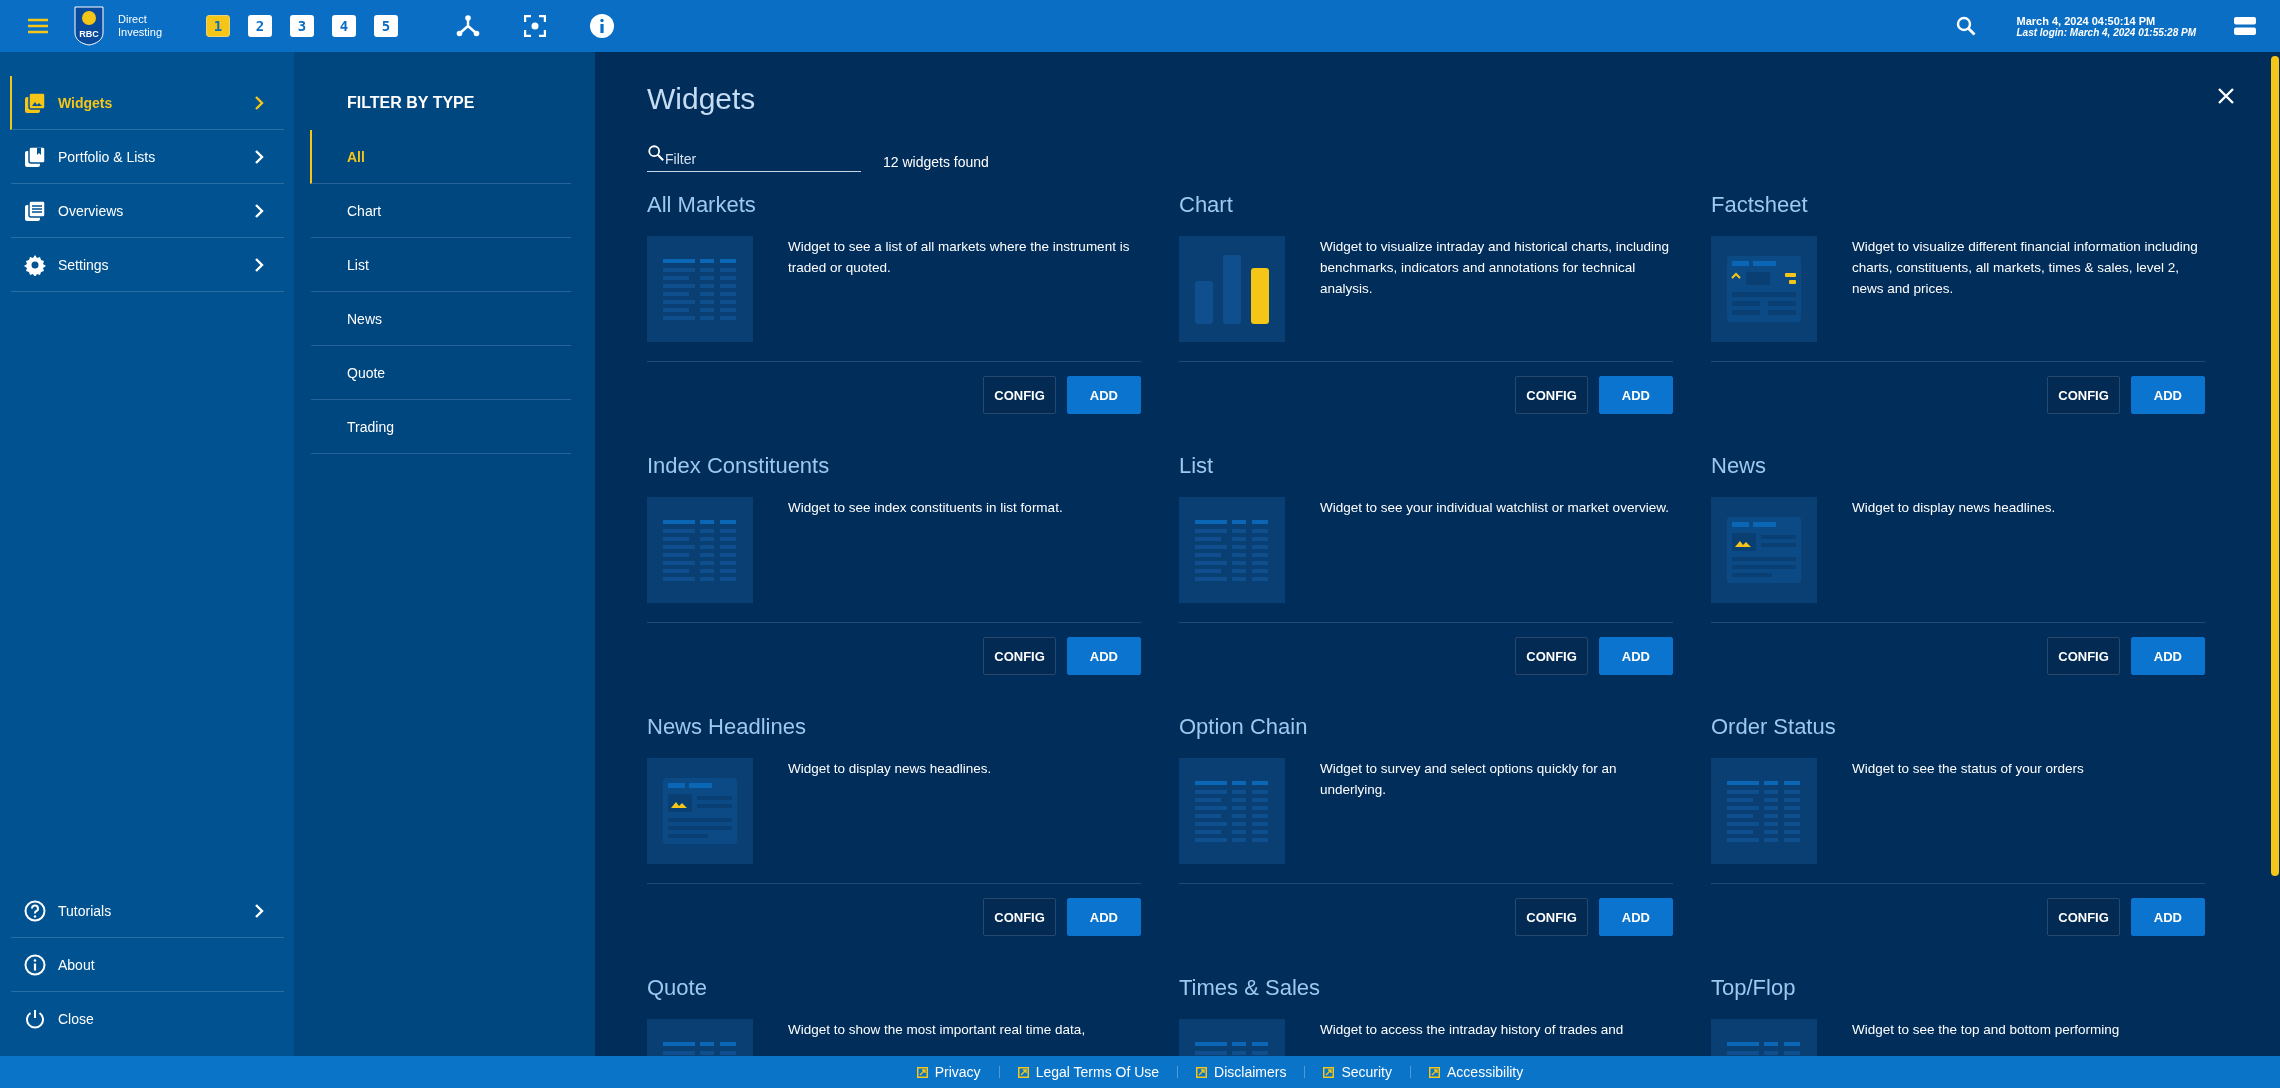 The height and width of the screenshot is (1088, 2280). Describe the element at coordinates (35, 156) in the screenshot. I see `bookmark-pages-icon` at that location.